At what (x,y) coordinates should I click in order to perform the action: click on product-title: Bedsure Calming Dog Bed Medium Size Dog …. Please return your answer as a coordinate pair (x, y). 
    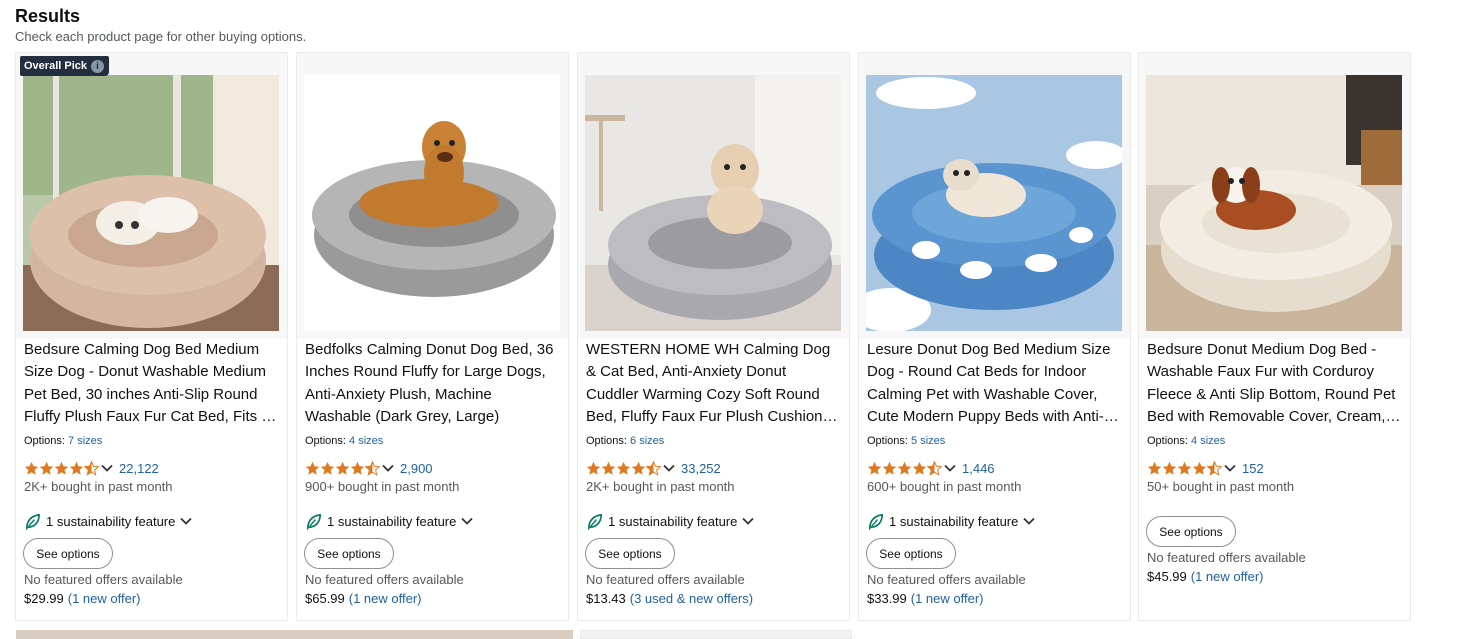
    Looking at the image, I should click on (152, 384).